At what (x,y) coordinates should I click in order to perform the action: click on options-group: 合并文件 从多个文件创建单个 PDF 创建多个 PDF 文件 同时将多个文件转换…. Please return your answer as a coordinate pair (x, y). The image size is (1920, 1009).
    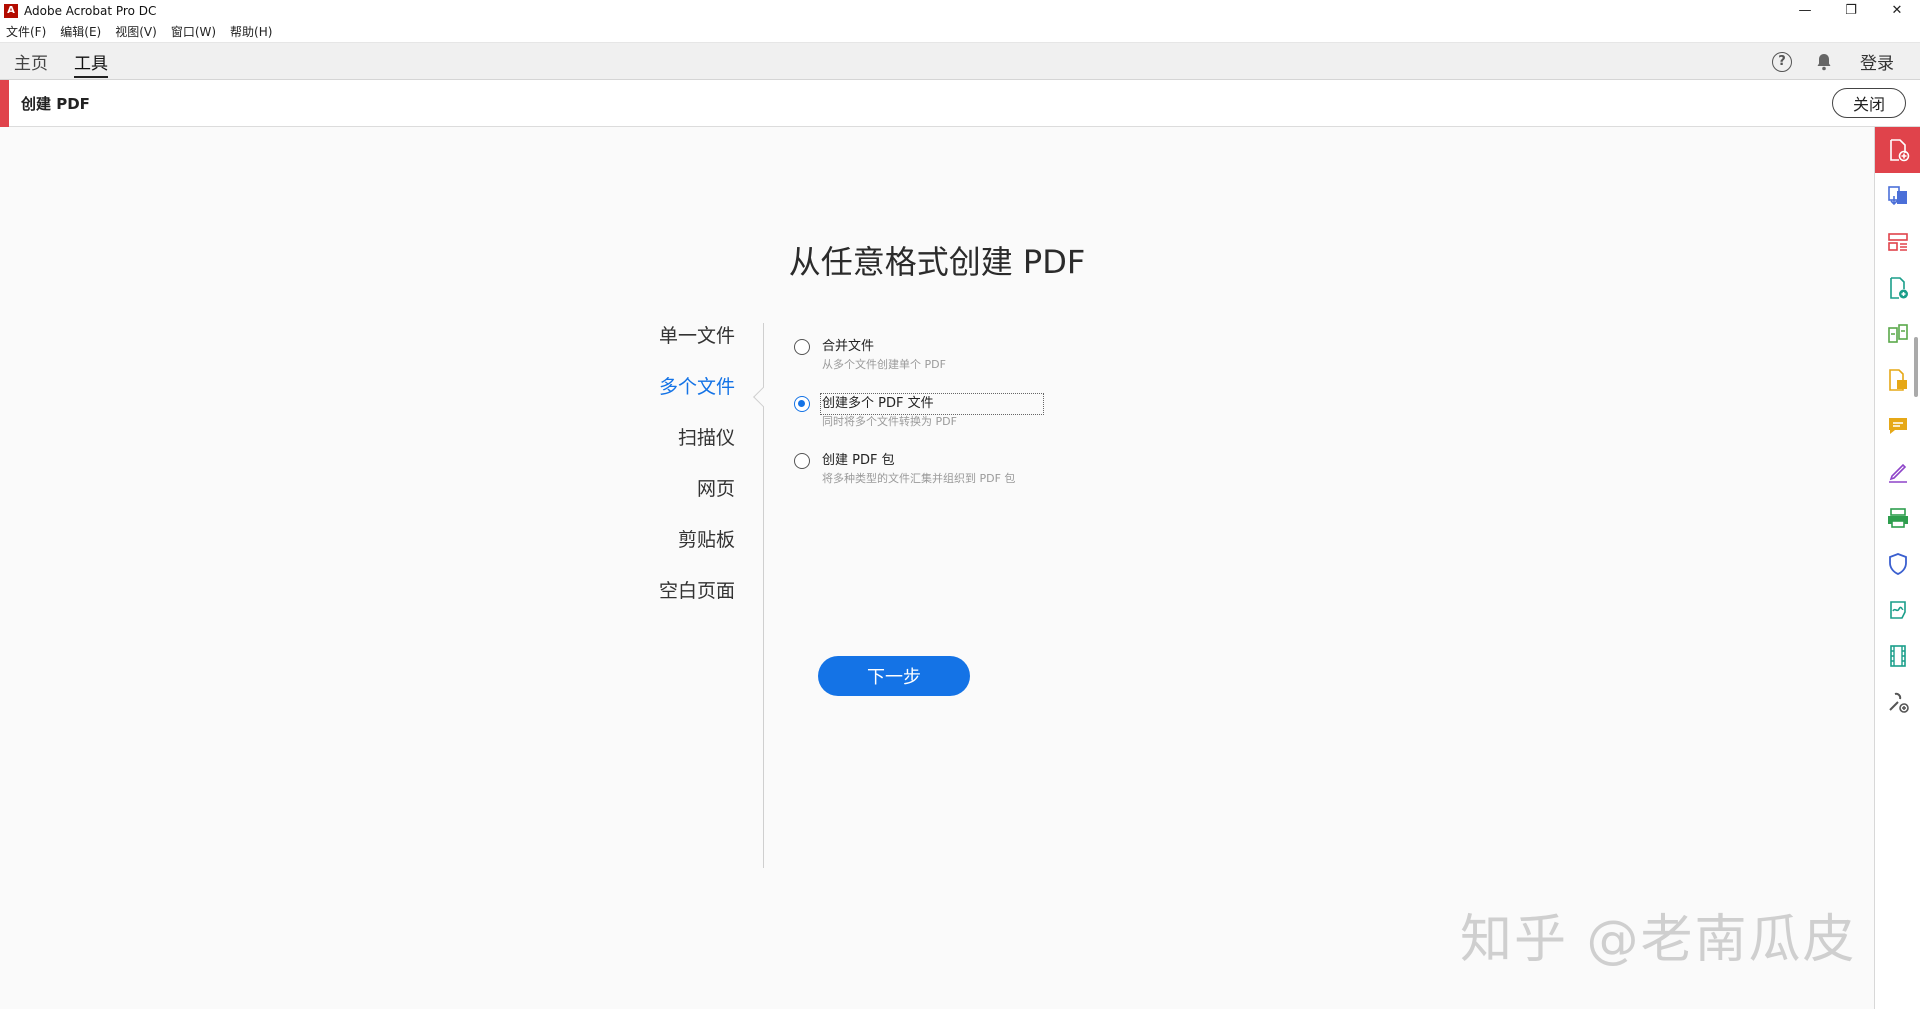
    Looking at the image, I should click on (924, 423).